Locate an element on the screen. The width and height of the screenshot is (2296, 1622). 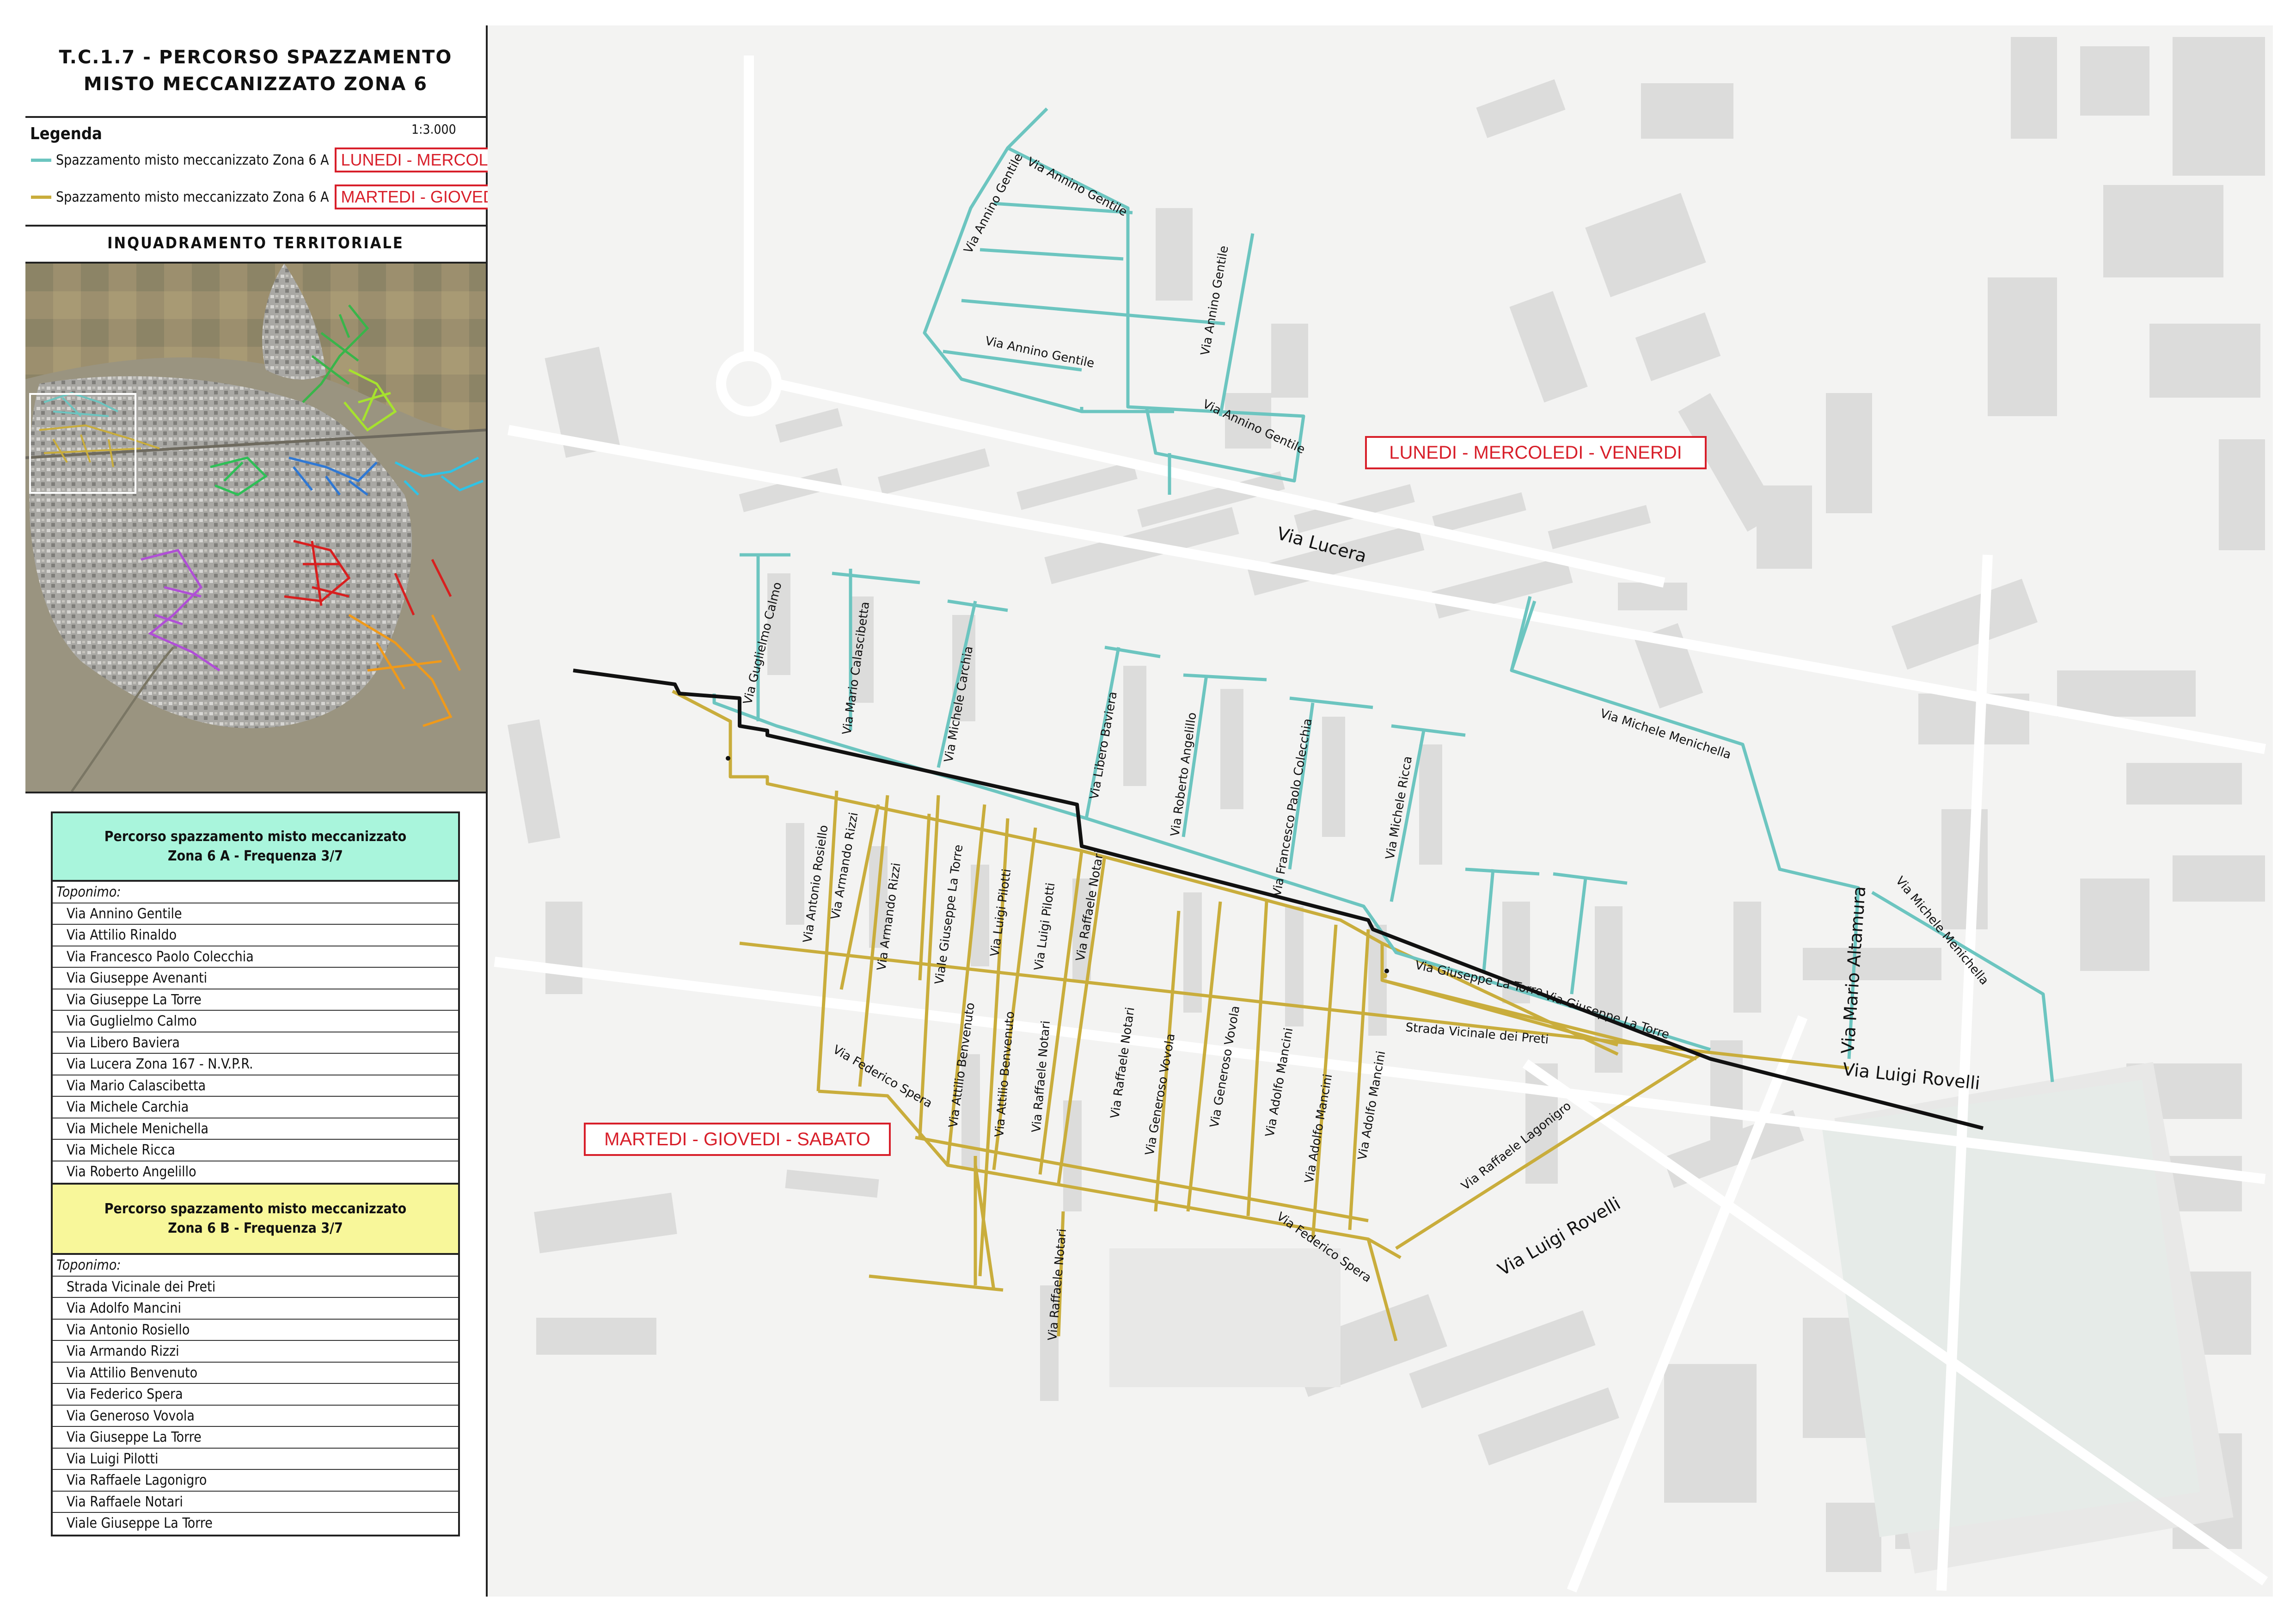
legend-swatch-cyan is located at coordinates (41, 160).